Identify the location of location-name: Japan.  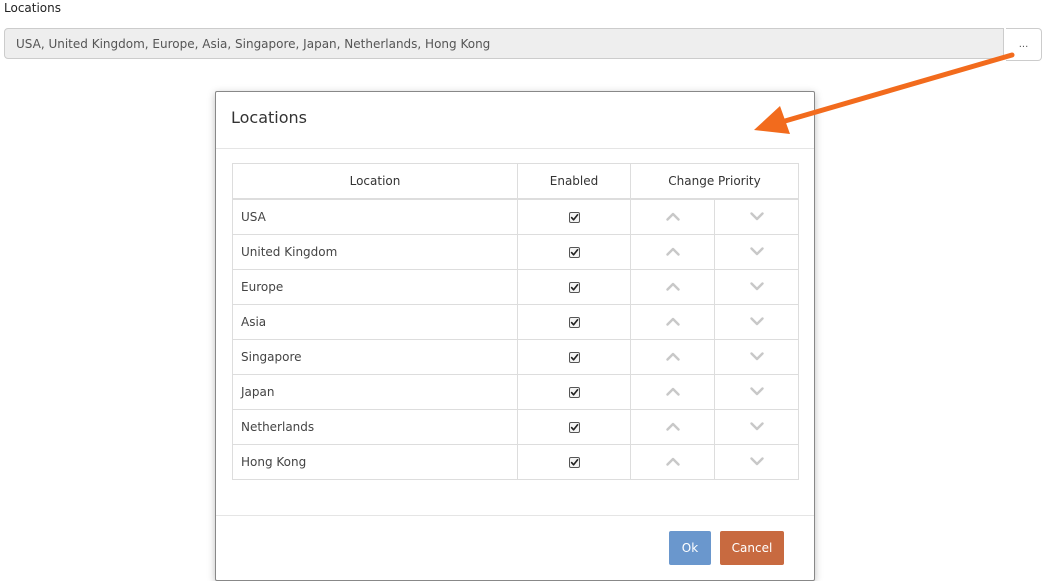
(375, 392).